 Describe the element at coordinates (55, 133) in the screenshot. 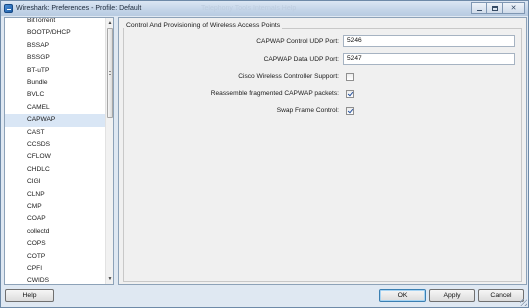

I see `tree-item-cast: CAST` at that location.